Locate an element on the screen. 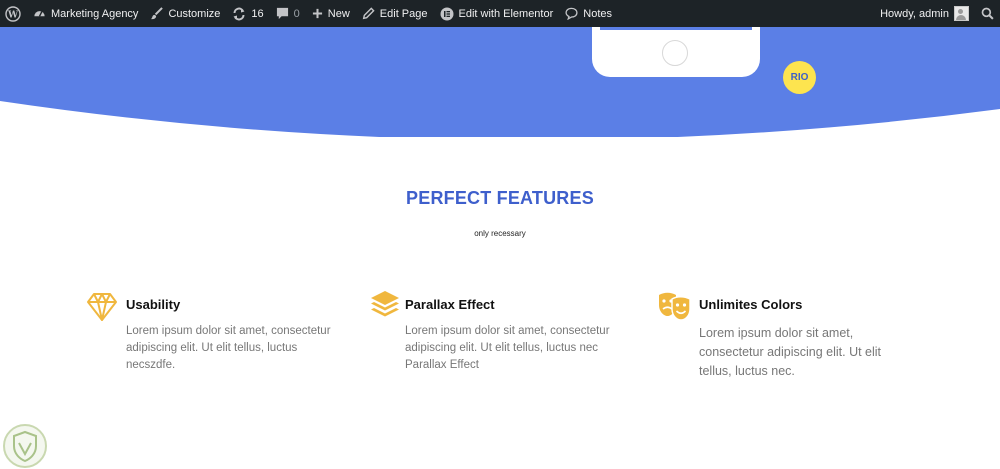 This screenshot has height=469, width=1000. feature-title: Parallax Effect is located at coordinates (450, 304).